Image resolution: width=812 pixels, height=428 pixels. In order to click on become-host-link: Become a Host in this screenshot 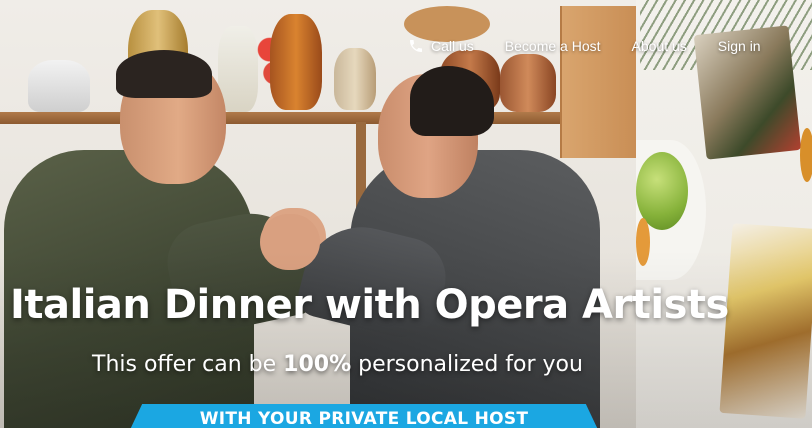, I will do `click(553, 46)`.